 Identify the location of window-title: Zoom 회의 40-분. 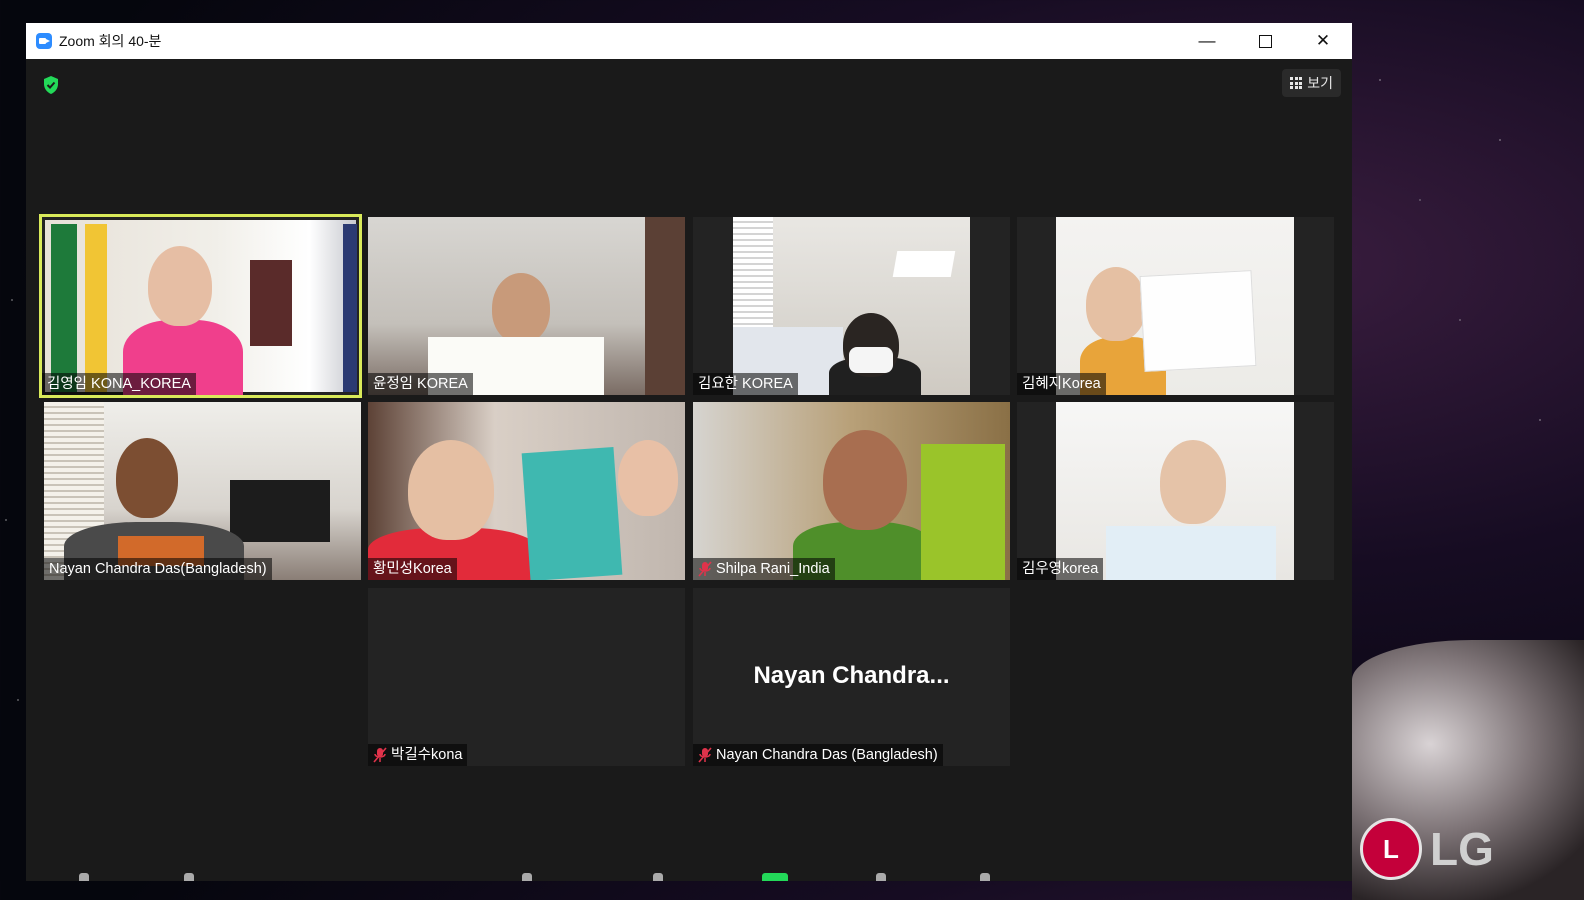
(110, 41).